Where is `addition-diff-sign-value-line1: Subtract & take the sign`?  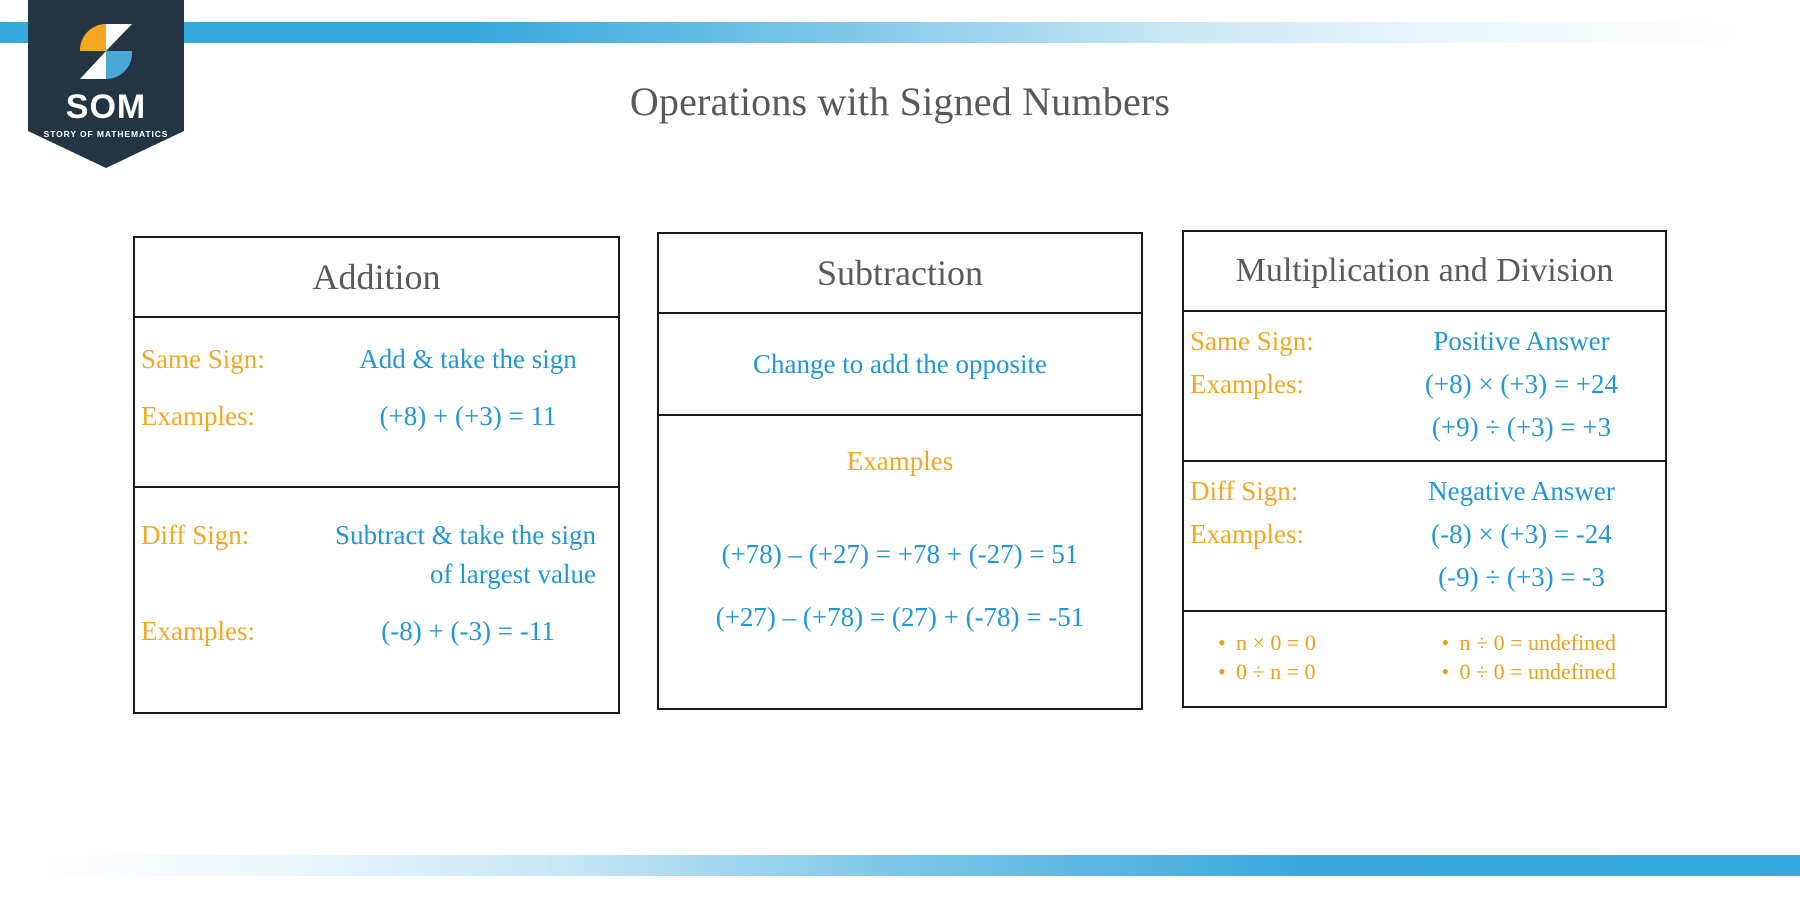 addition-diff-sign-value-line1: Subtract & take the sign is located at coordinates (465, 535).